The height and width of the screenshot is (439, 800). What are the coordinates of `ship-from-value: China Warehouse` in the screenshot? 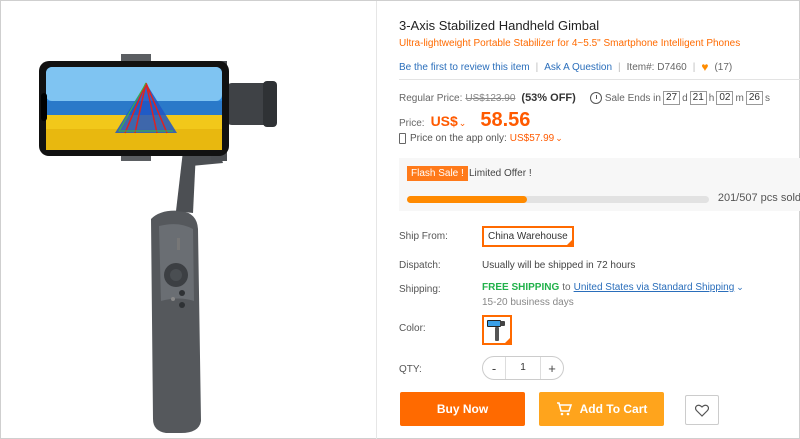 It's located at (528, 236).